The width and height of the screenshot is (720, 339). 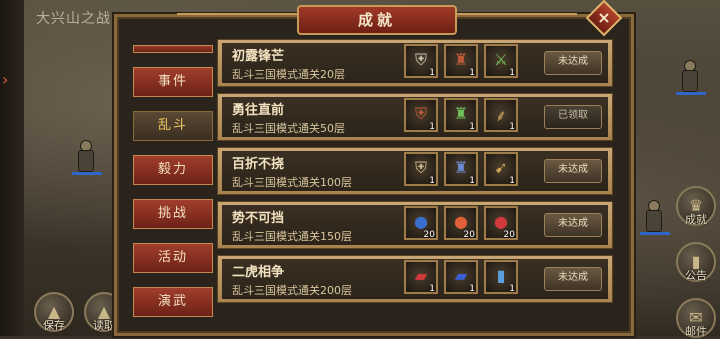 I want to click on scroll-icon: ▮, so click(x=501, y=275).